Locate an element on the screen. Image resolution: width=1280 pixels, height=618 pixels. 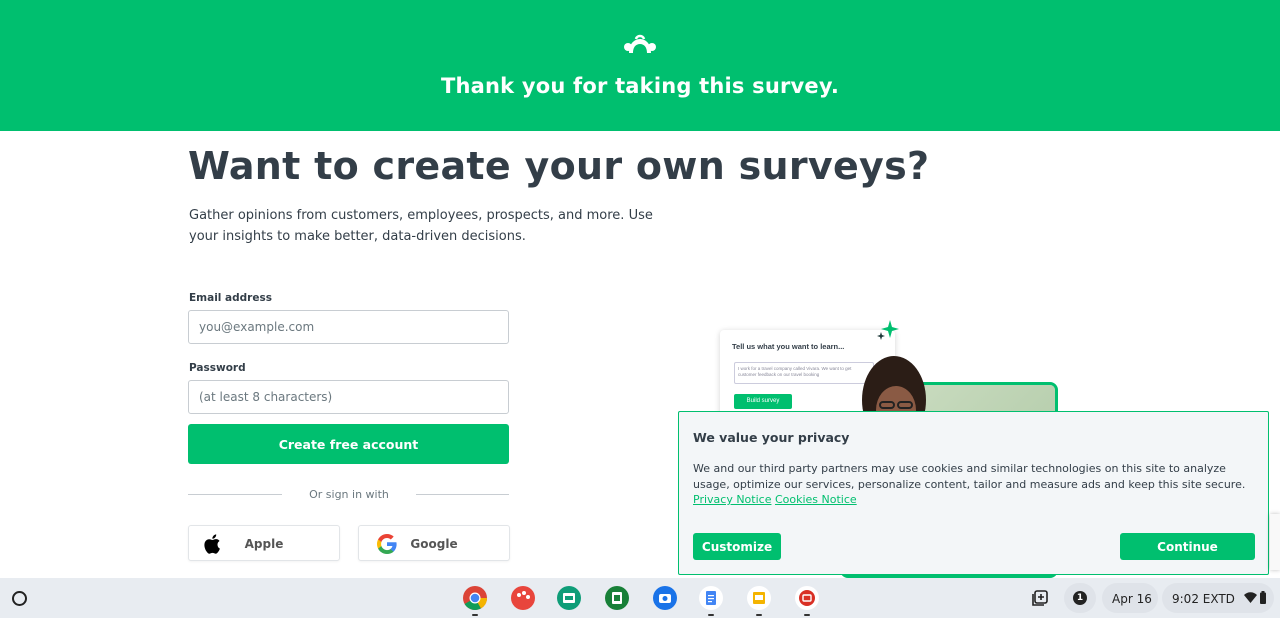
screencast-active-dot is located at coordinates (807, 615).